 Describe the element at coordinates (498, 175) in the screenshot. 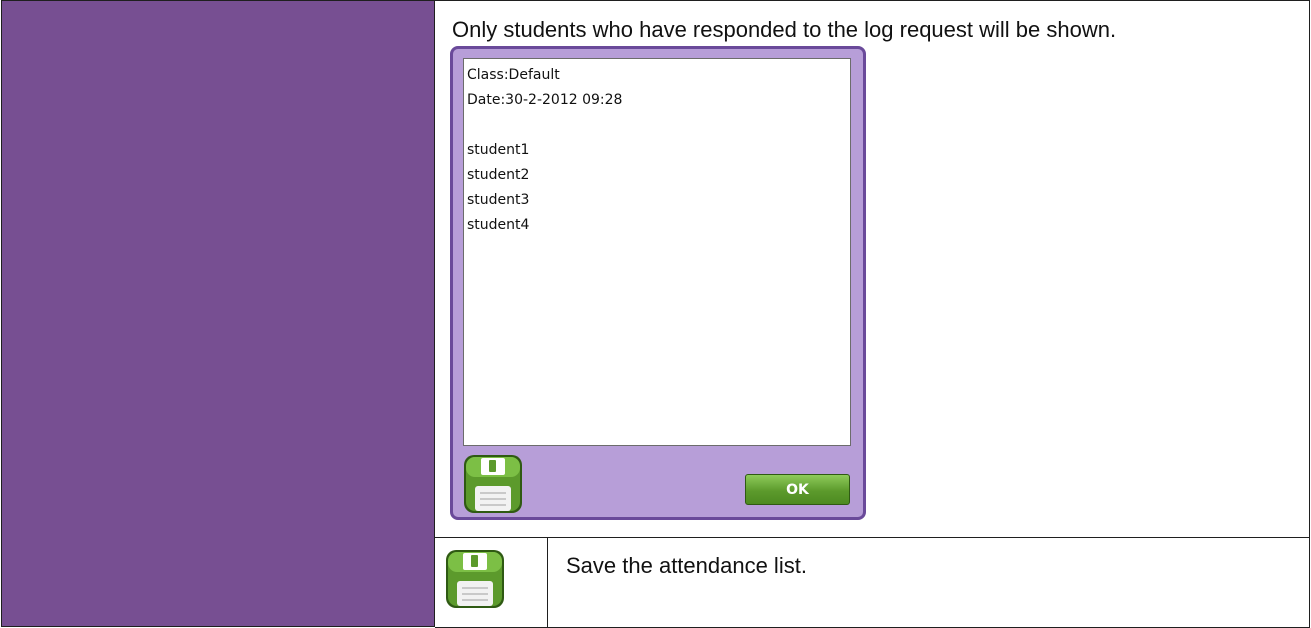

I see `log-student-line: student2` at that location.